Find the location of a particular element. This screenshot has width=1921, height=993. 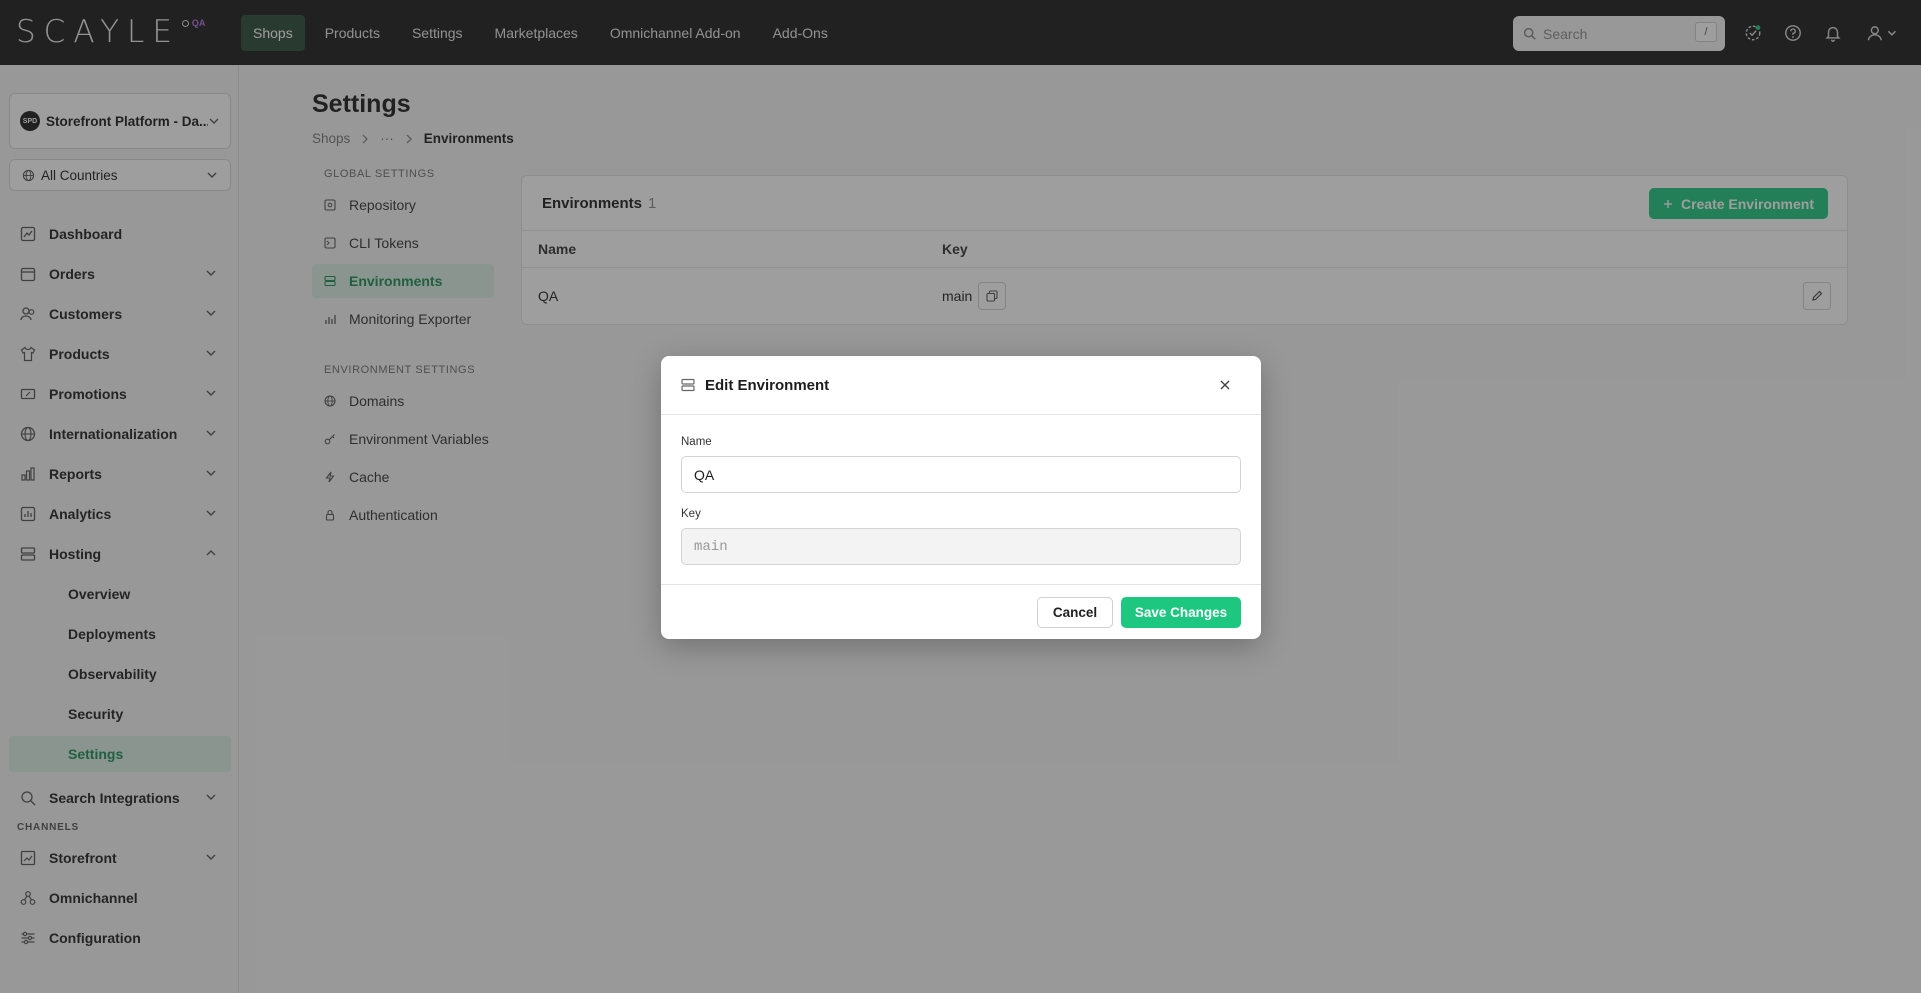

dialog-footer: Cancel Save Changes is located at coordinates (961, 611).